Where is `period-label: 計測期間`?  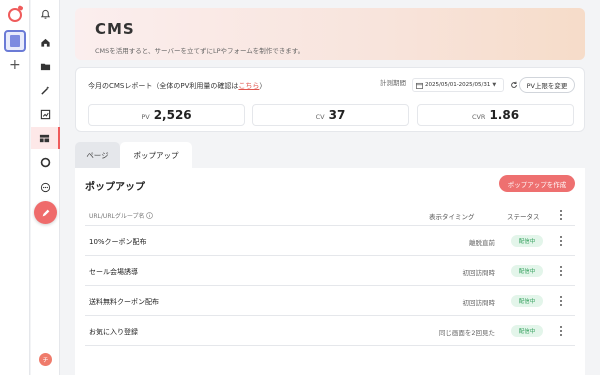 period-label: 計測期間 is located at coordinates (393, 83).